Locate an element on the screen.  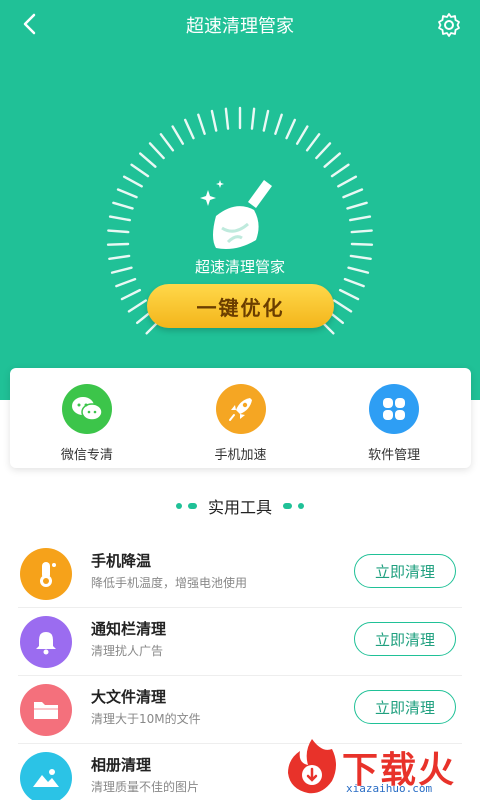
wechat-icon is located at coordinates (86, 409).